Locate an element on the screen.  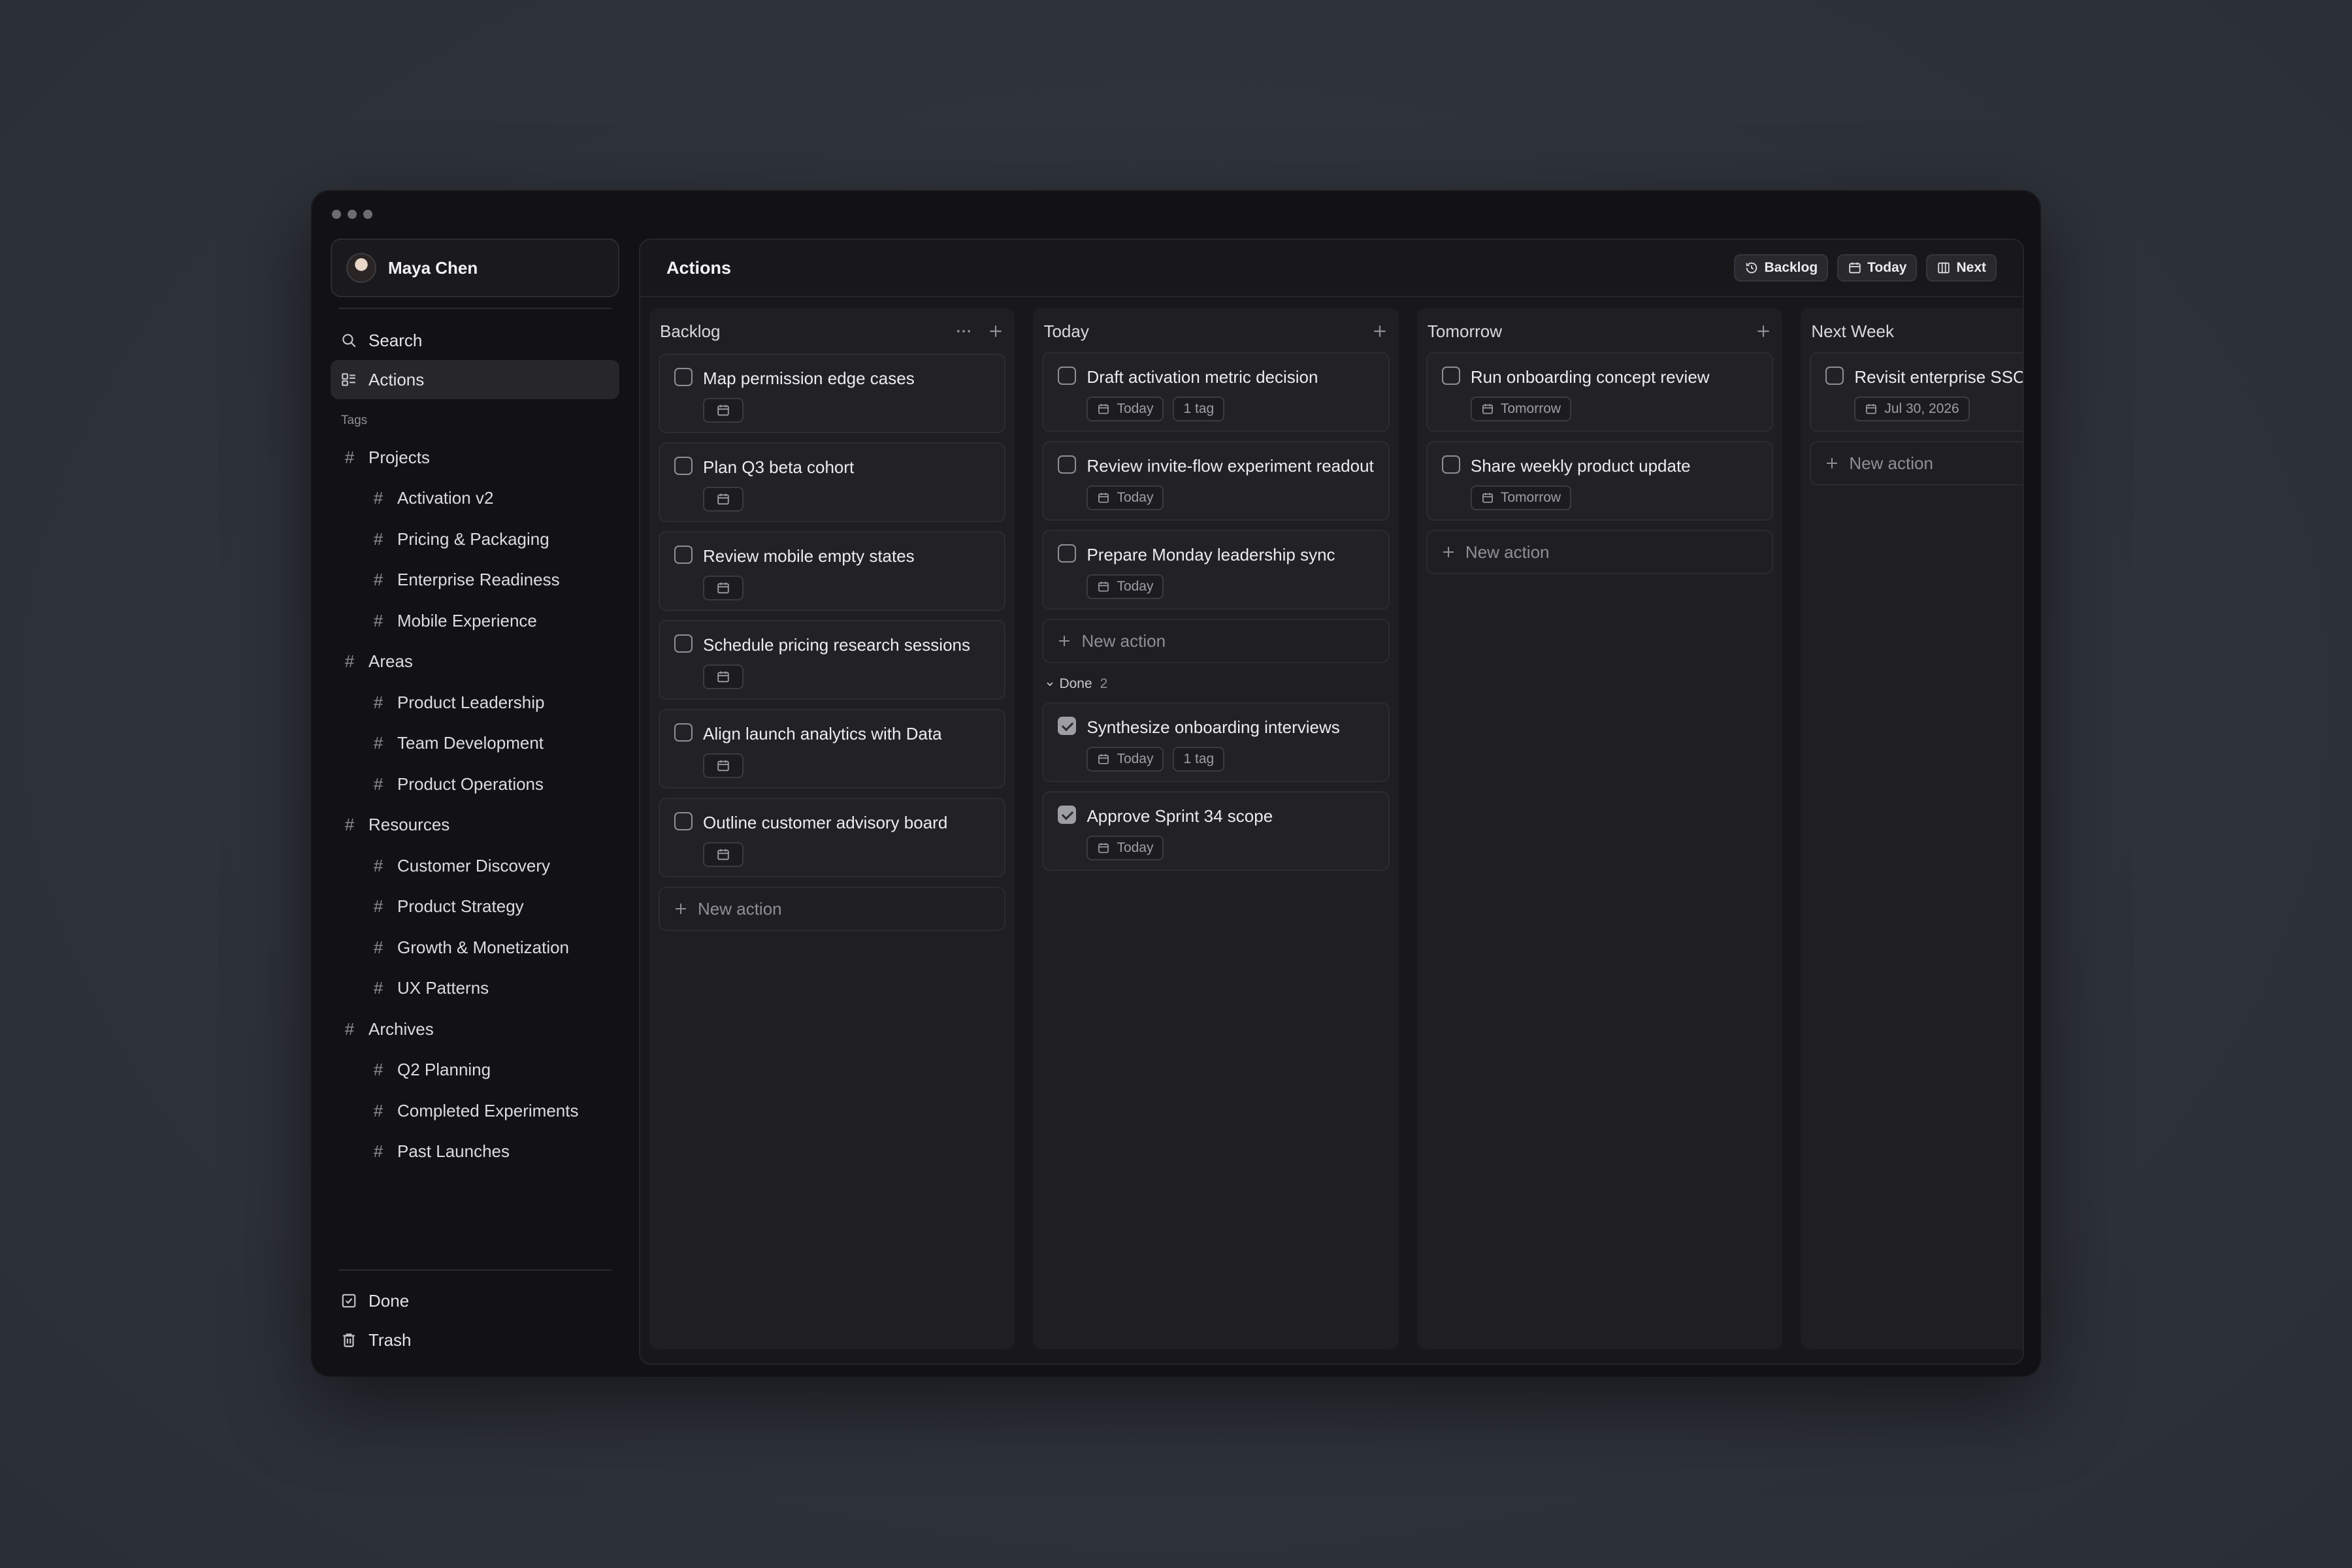
nav-search: Search is located at coordinates (475, 340).